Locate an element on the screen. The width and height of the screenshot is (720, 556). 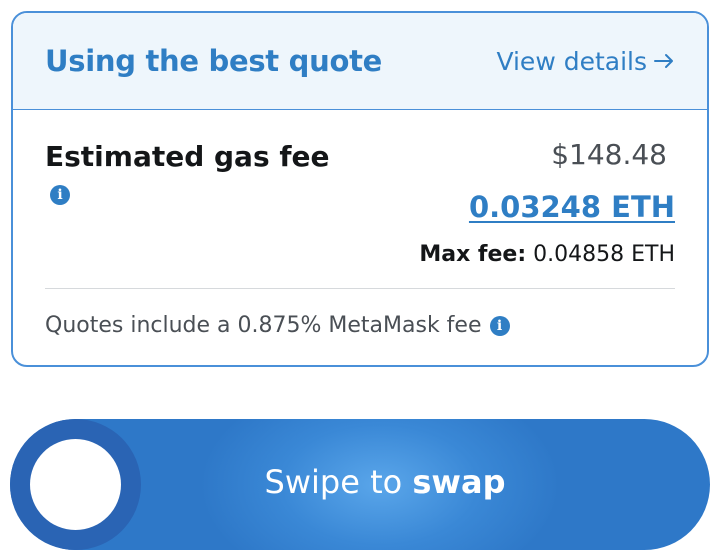
quote-title: Using the best quote is located at coordinates (214, 61).